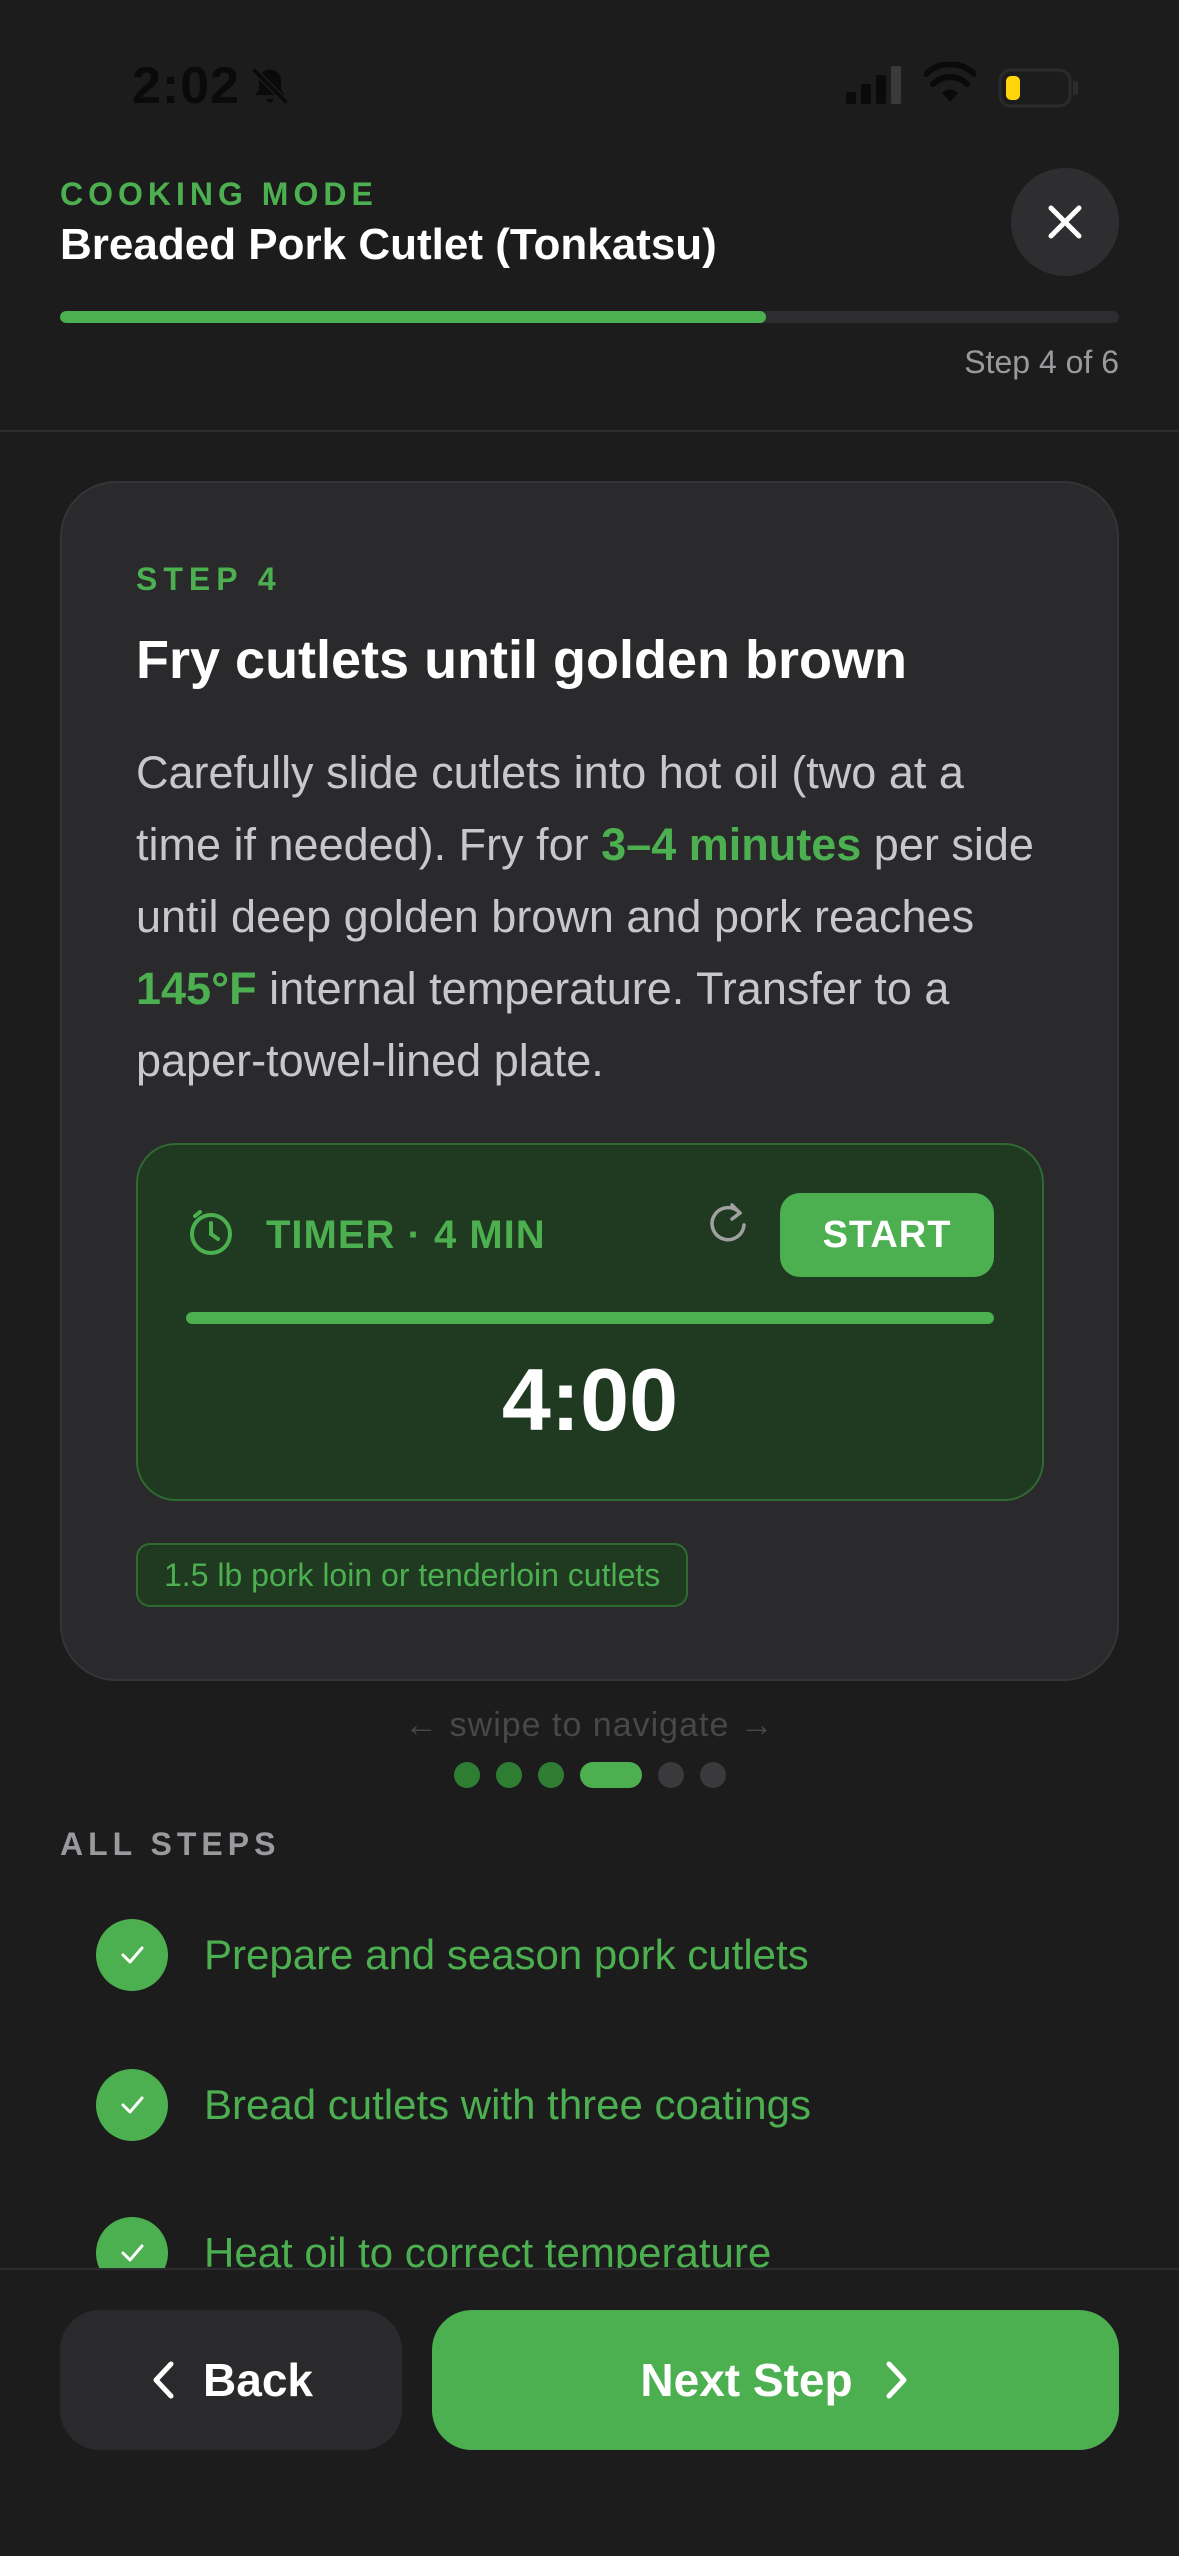 This screenshot has width=1179, height=2556. Describe the element at coordinates (875, 88) in the screenshot. I see `cellular-signal-icon` at that location.